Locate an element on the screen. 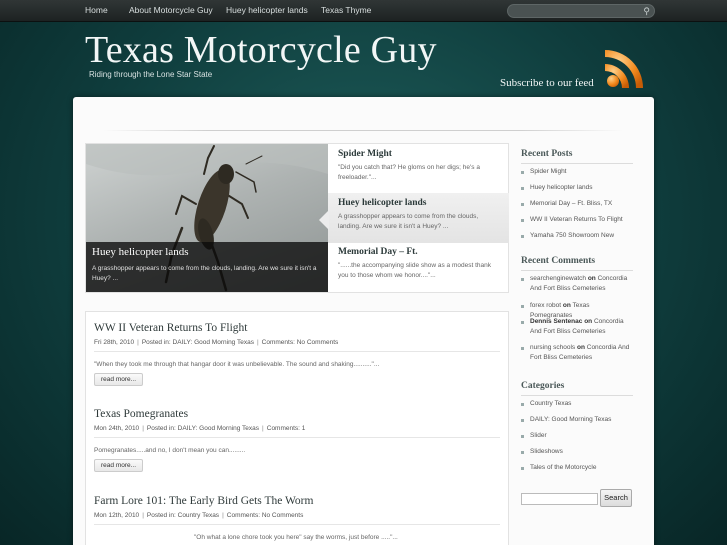 This screenshot has width=727, height=545. category-label: DAILY: Good Morning Texas is located at coordinates (570, 419).